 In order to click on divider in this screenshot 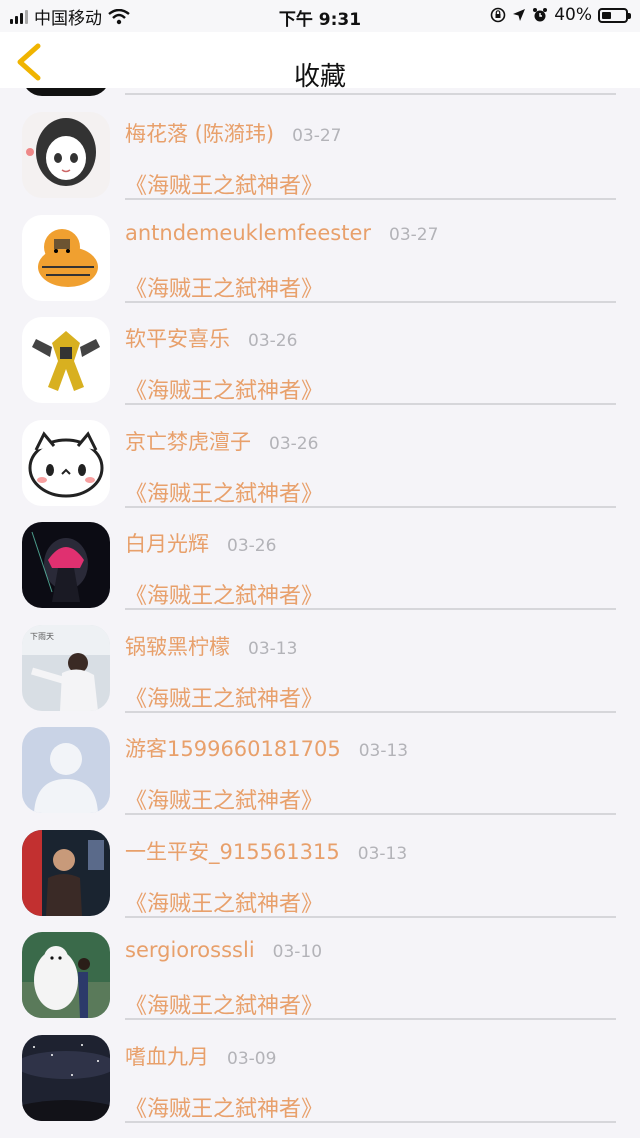, I will do `click(370, 1121)`.